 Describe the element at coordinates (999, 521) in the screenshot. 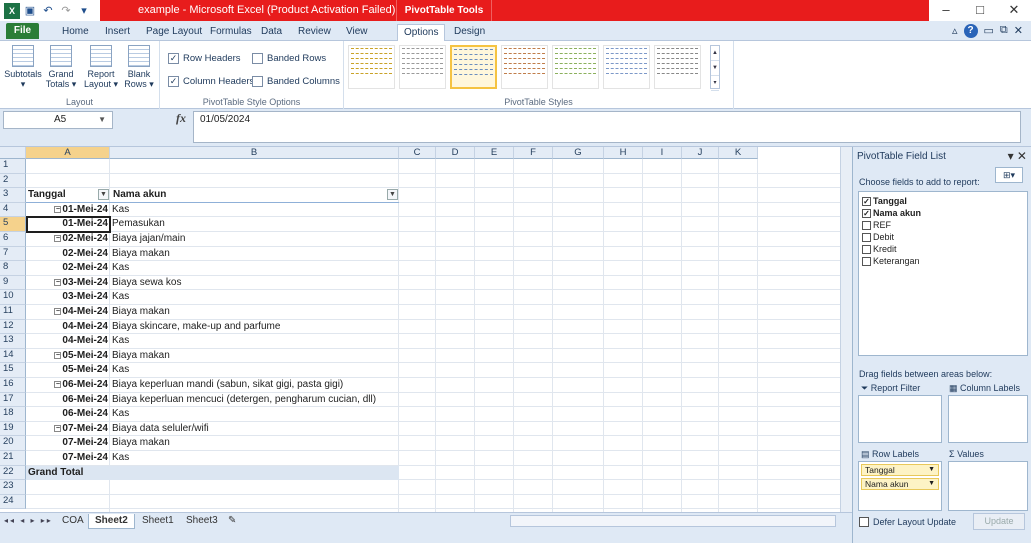

I see `update-button: Update` at that location.